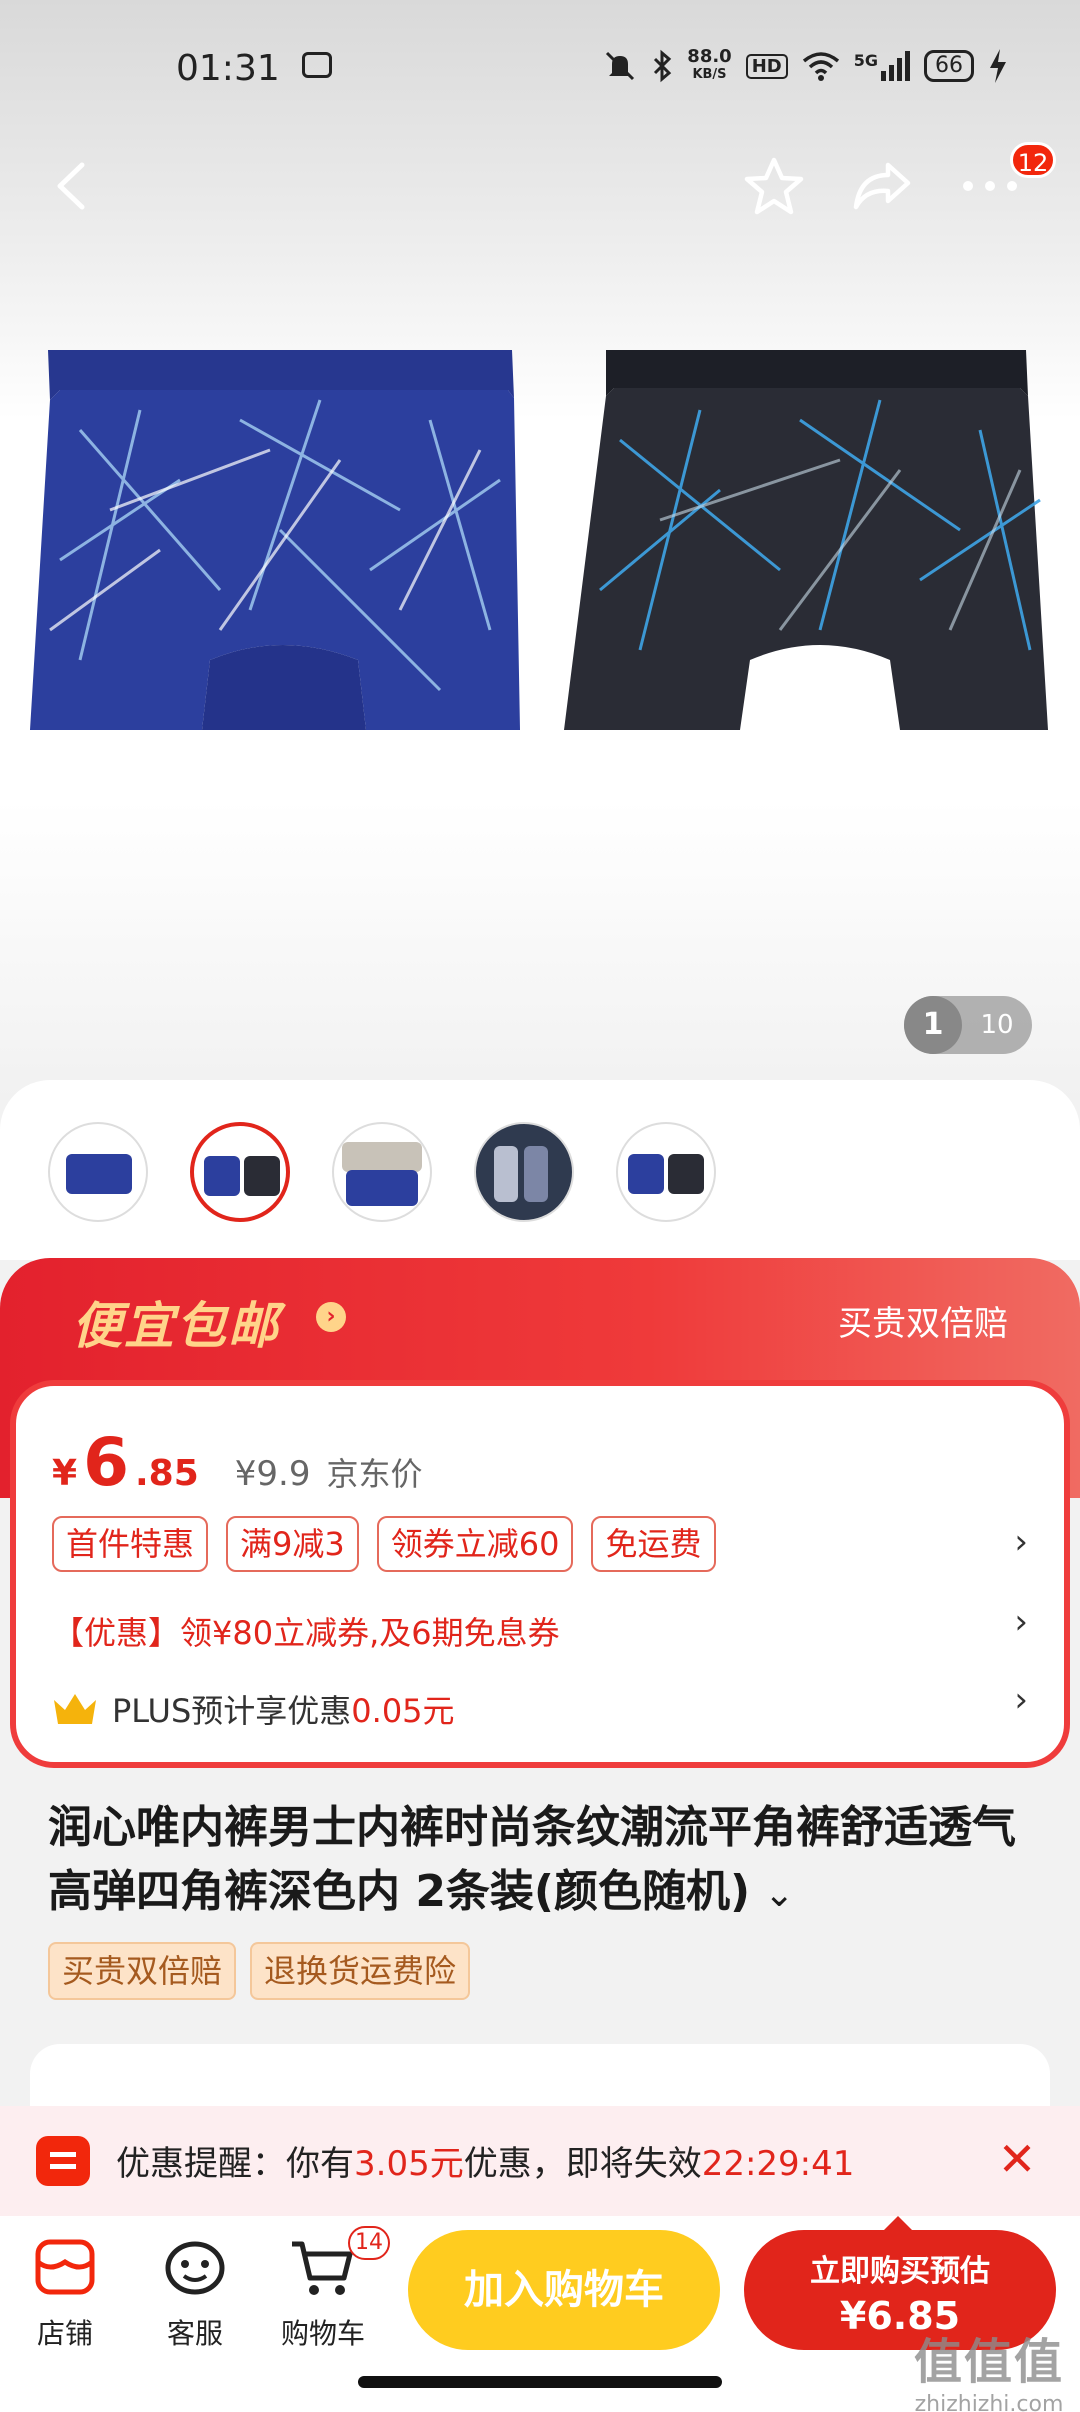 The height and width of the screenshot is (2412, 1080). Describe the element at coordinates (820, 66) in the screenshot. I see `wifi-icon` at that location.